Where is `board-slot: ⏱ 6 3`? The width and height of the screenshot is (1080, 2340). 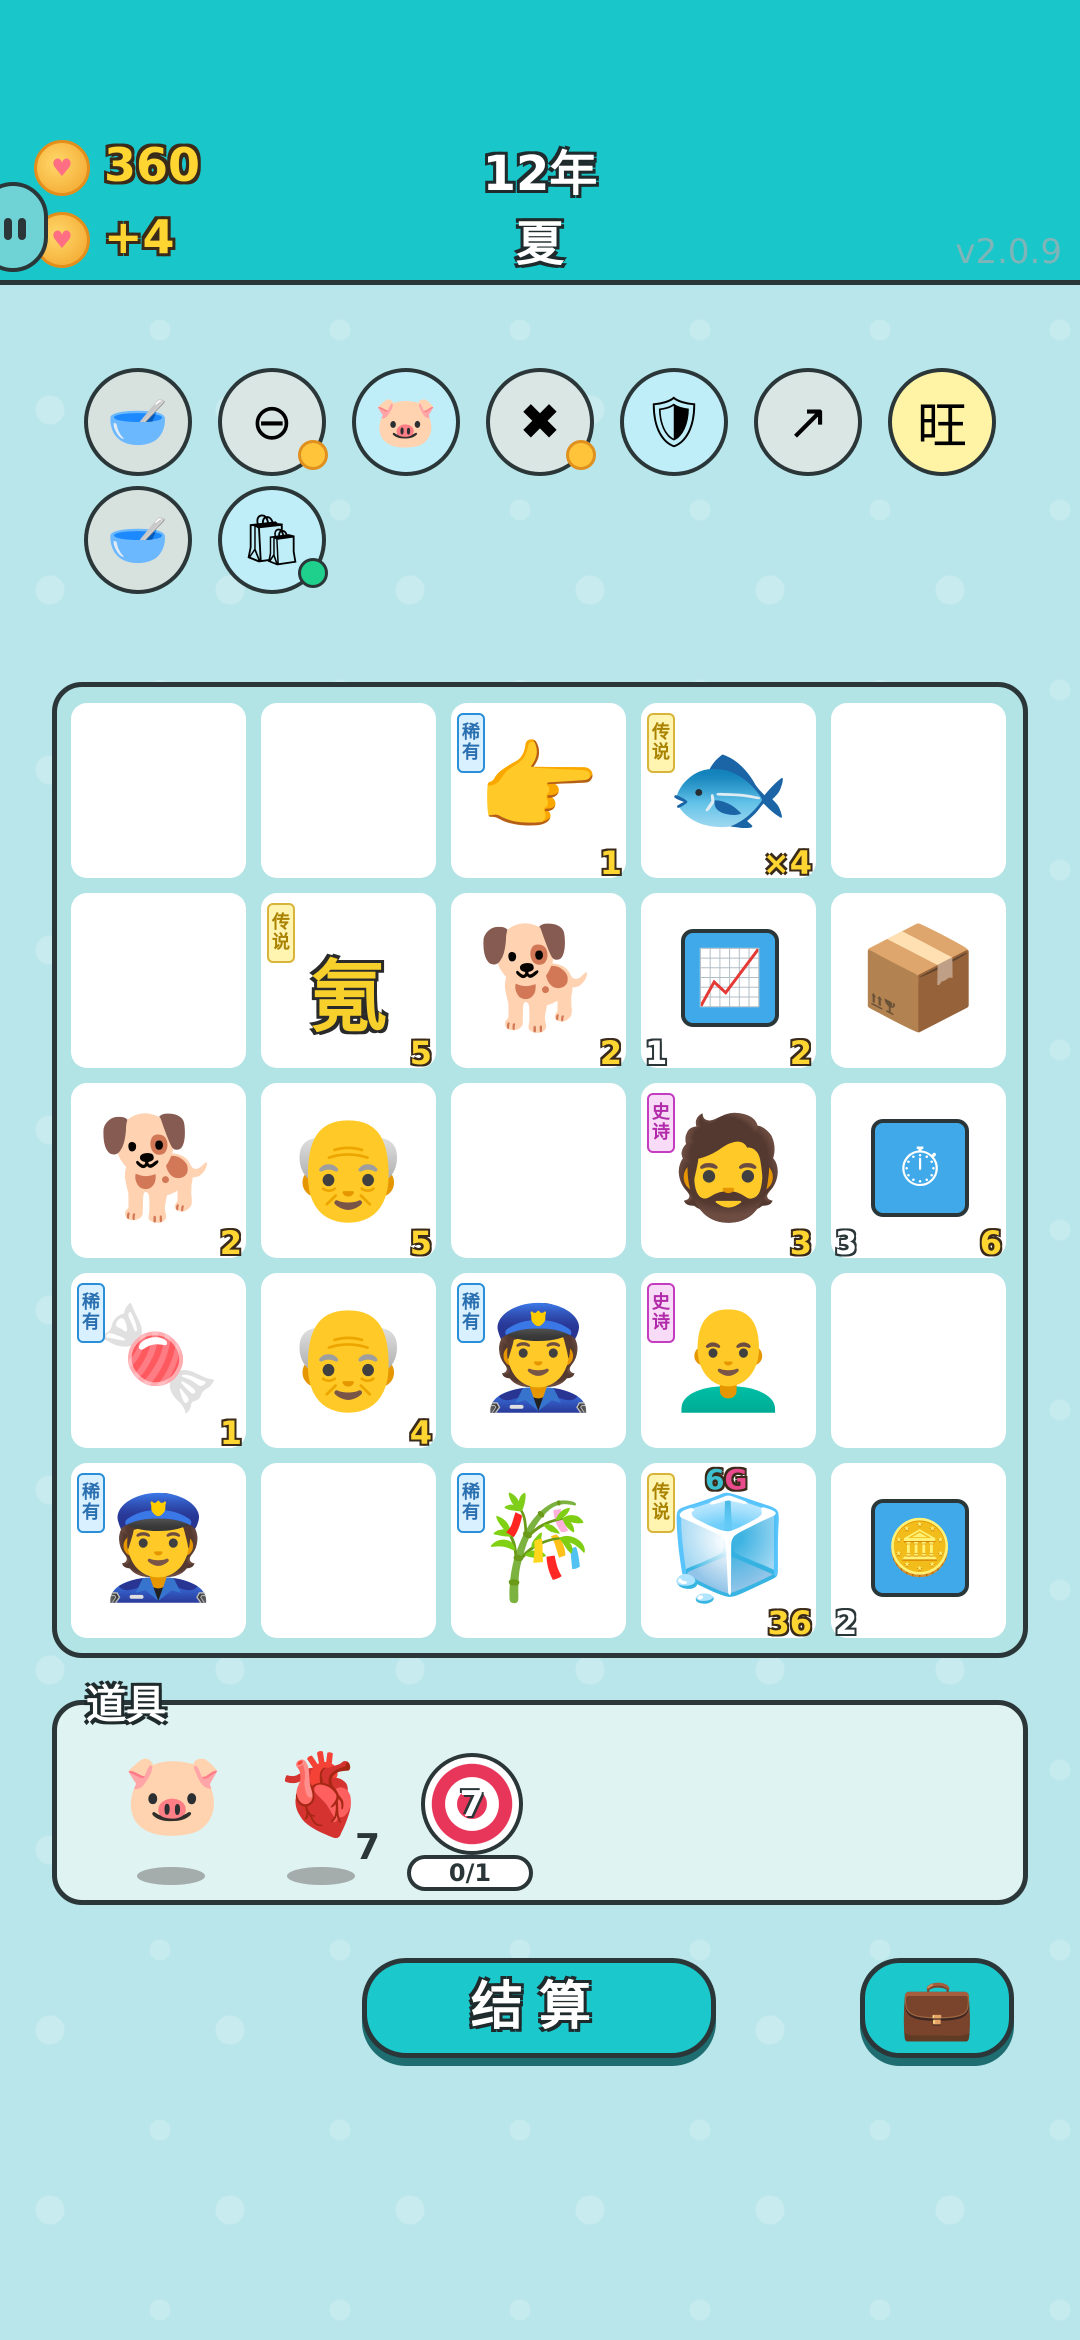 board-slot: ⏱ 6 3 is located at coordinates (918, 1172).